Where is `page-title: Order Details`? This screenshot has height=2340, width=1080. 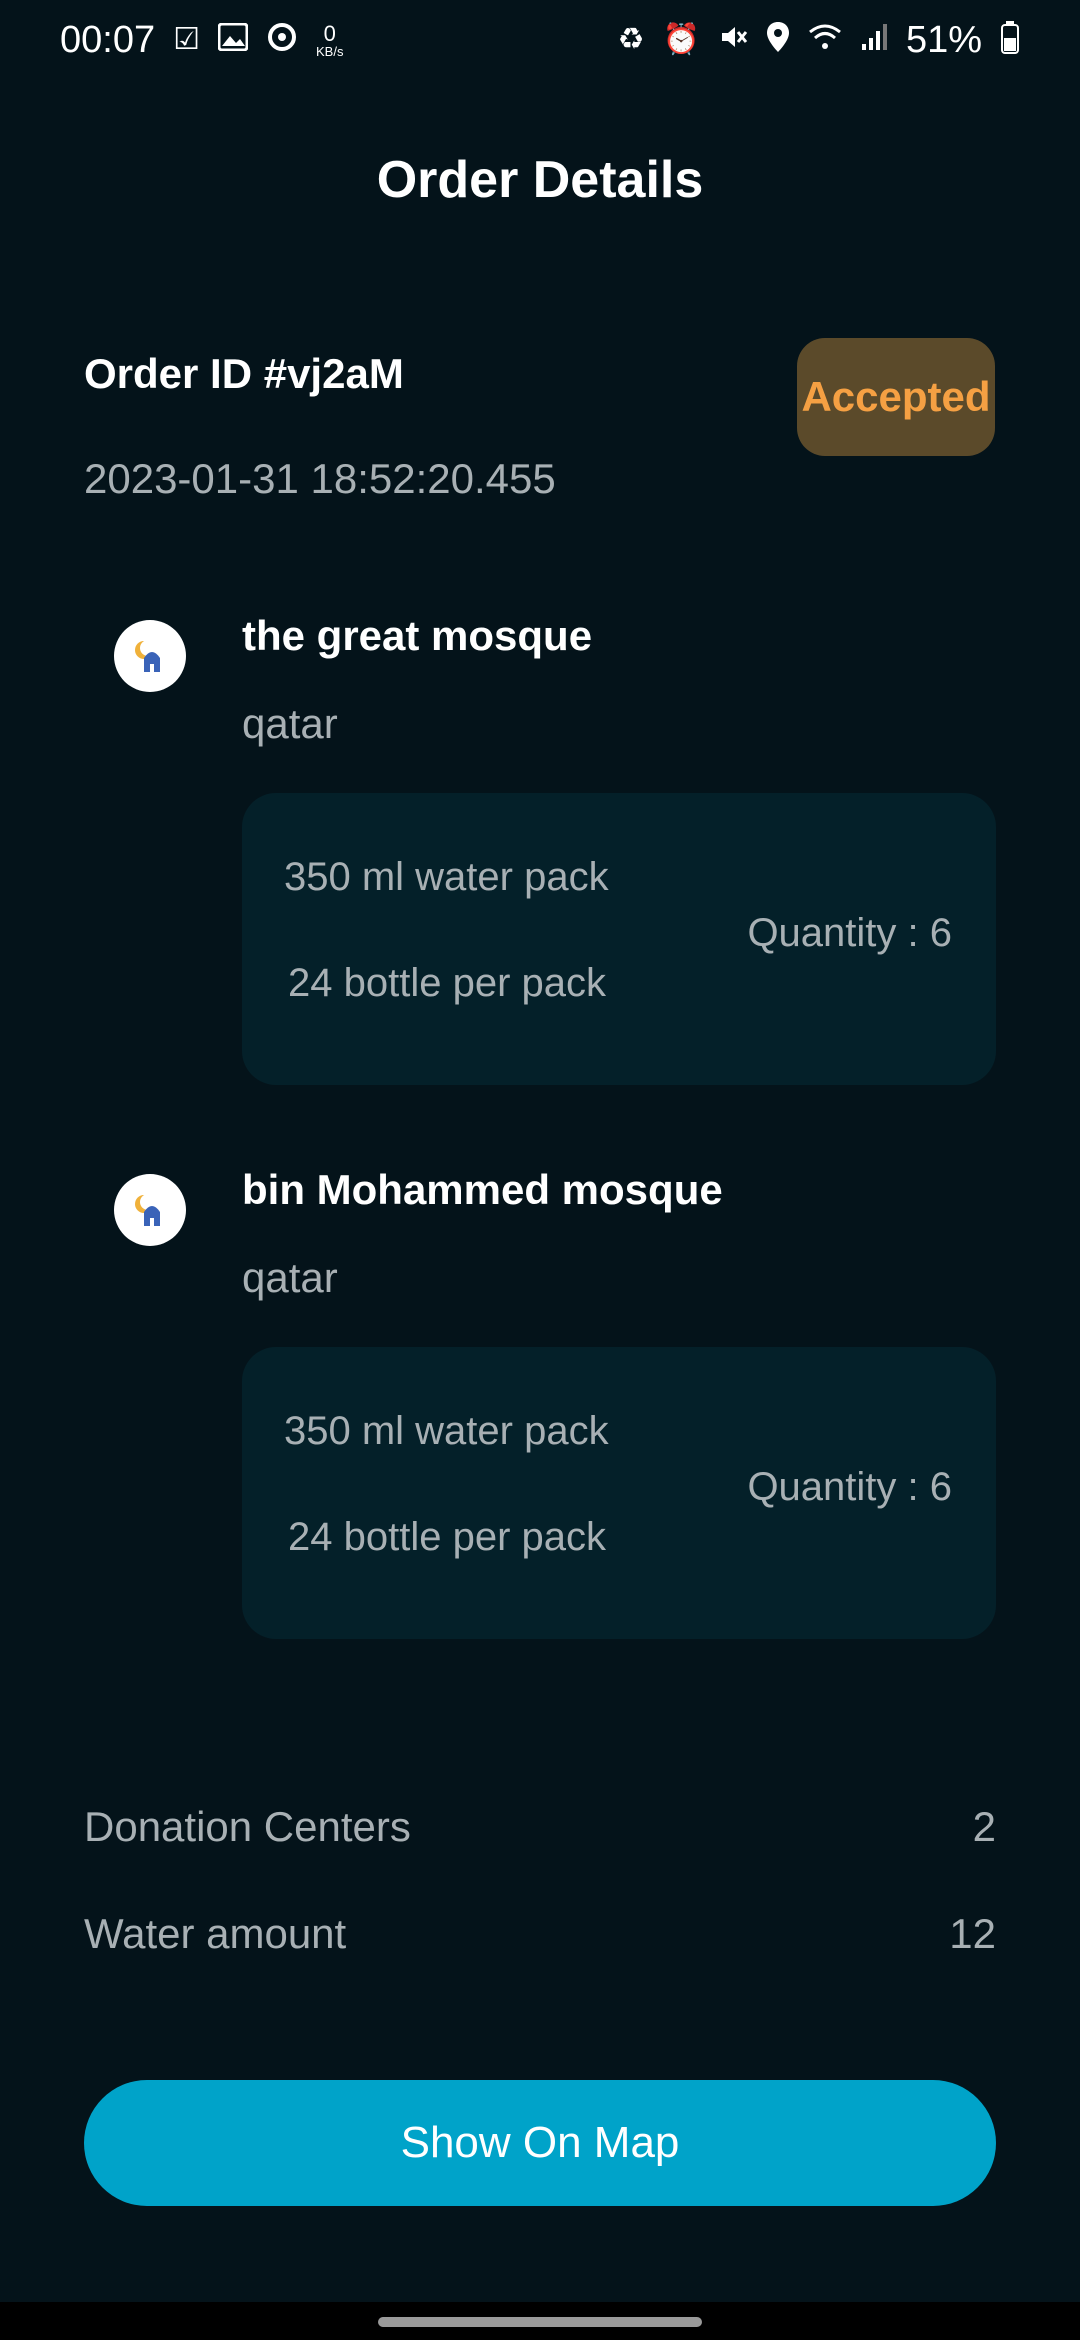 page-title: Order Details is located at coordinates (540, 180).